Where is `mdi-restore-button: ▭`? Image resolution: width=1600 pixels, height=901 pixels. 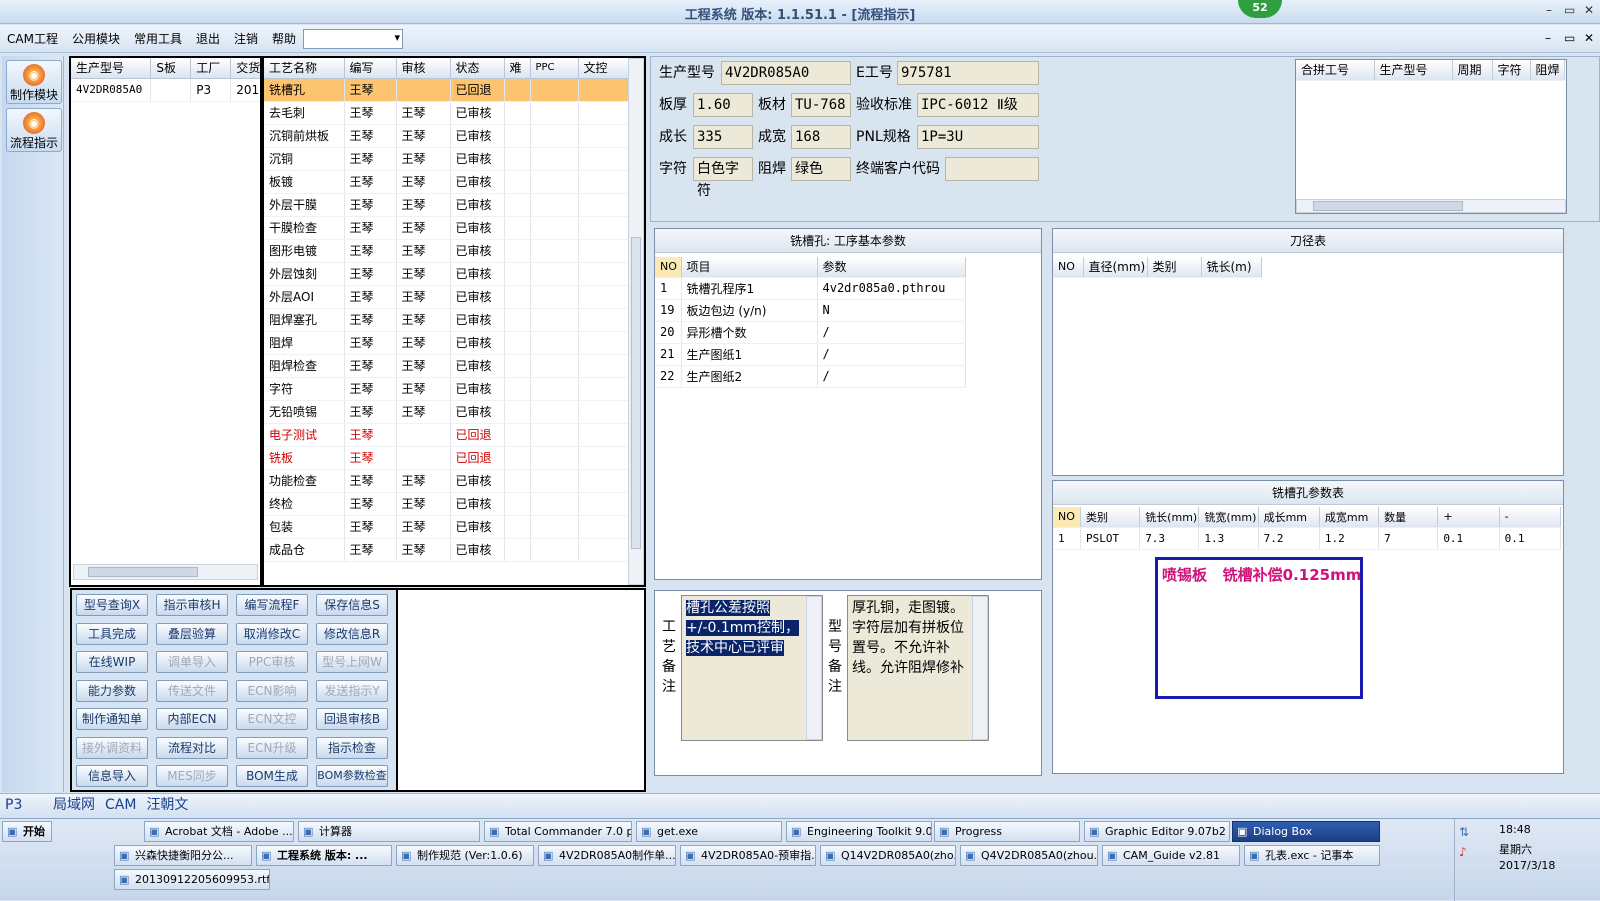 mdi-restore-button: ▭ is located at coordinates (1569, 38).